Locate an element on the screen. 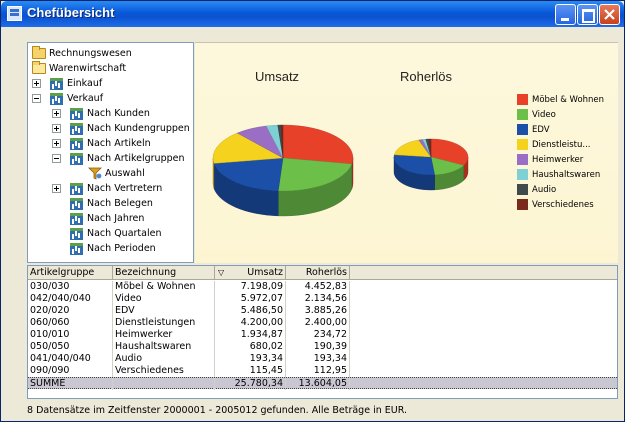  close-button is located at coordinates (609, 14).